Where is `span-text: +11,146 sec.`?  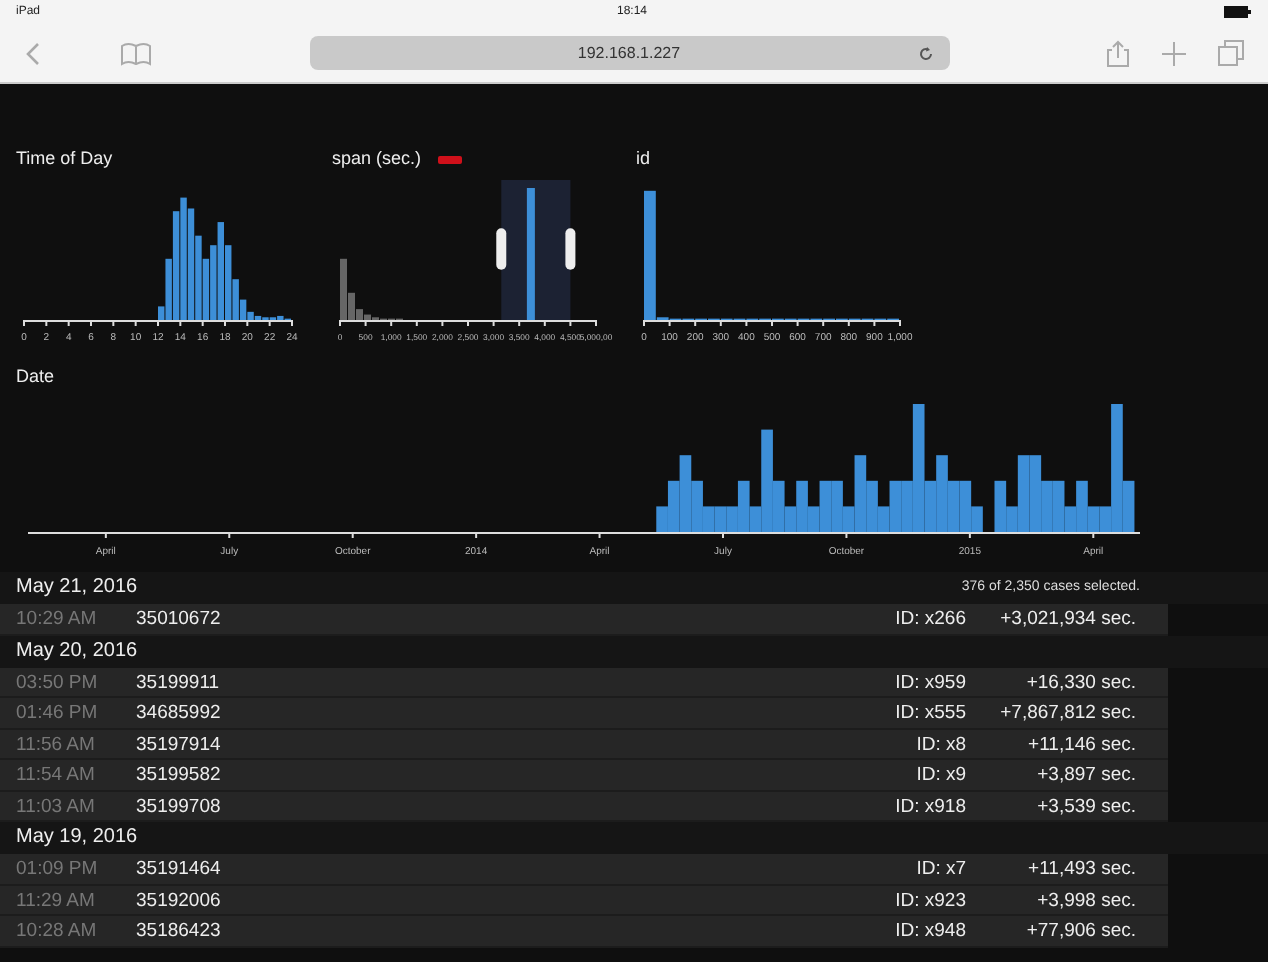 span-text: +11,146 sec. is located at coordinates (1081, 744).